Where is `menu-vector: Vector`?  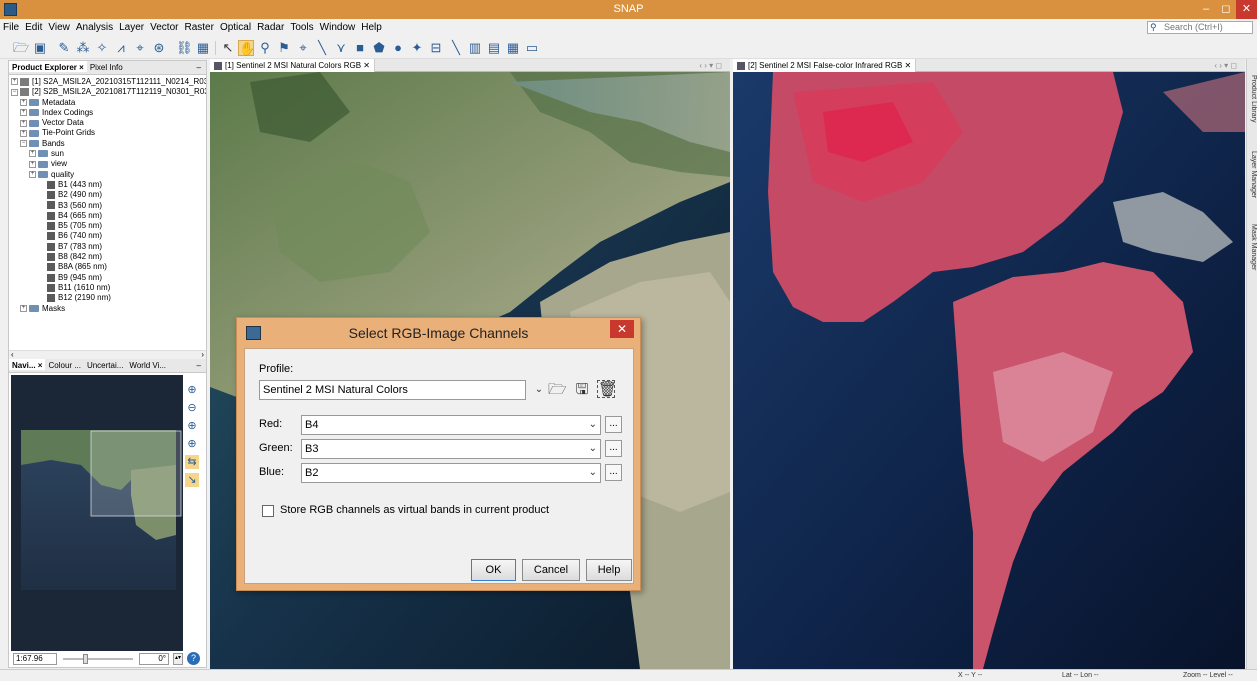 menu-vector: Vector is located at coordinates (164, 26).